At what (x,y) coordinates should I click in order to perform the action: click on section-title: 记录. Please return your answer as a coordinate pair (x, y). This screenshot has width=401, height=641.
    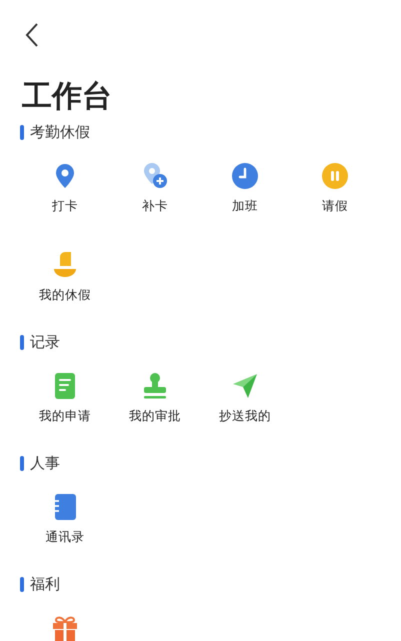
    Looking at the image, I should click on (45, 342).